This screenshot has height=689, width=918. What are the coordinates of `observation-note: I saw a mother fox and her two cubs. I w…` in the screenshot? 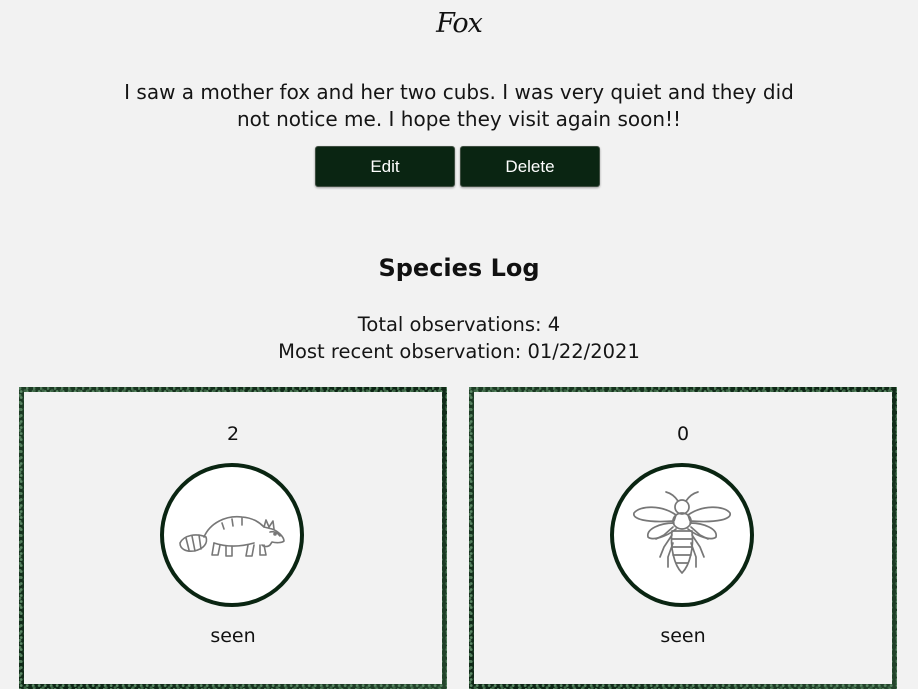 It's located at (459, 105).